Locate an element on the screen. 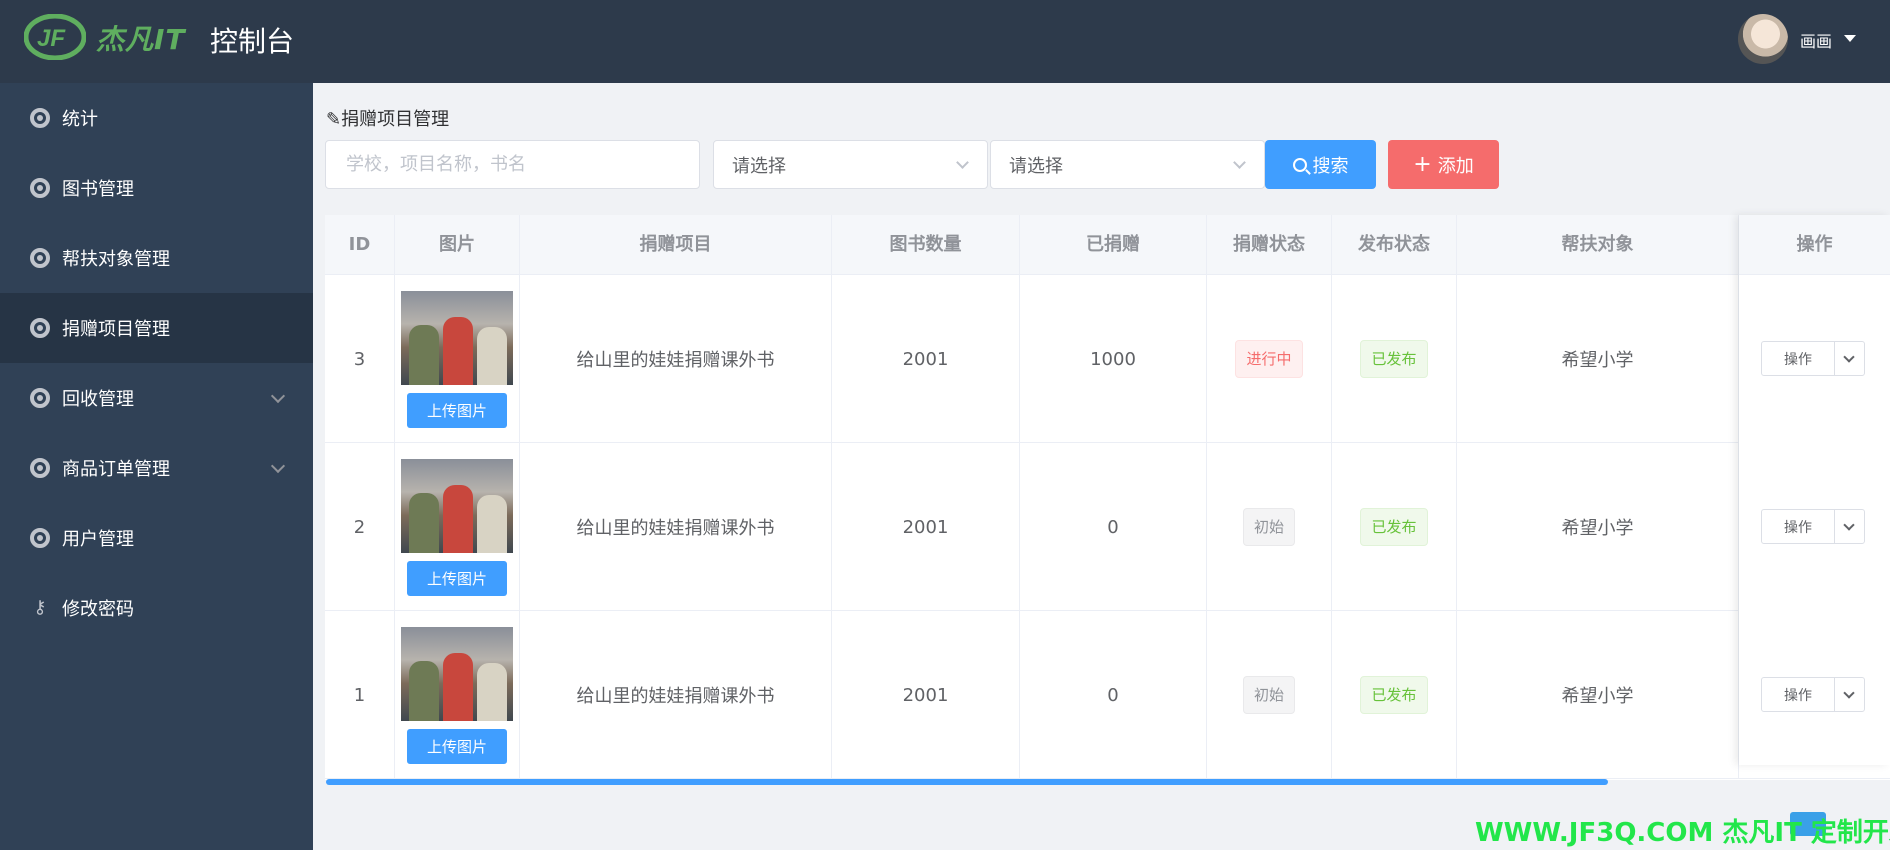  action-column: 操作 操作 操作 操作 is located at coordinates (1814, 490).